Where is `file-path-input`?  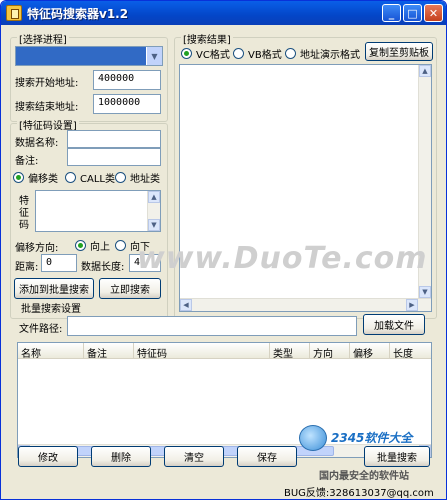 file-path-input is located at coordinates (212, 326).